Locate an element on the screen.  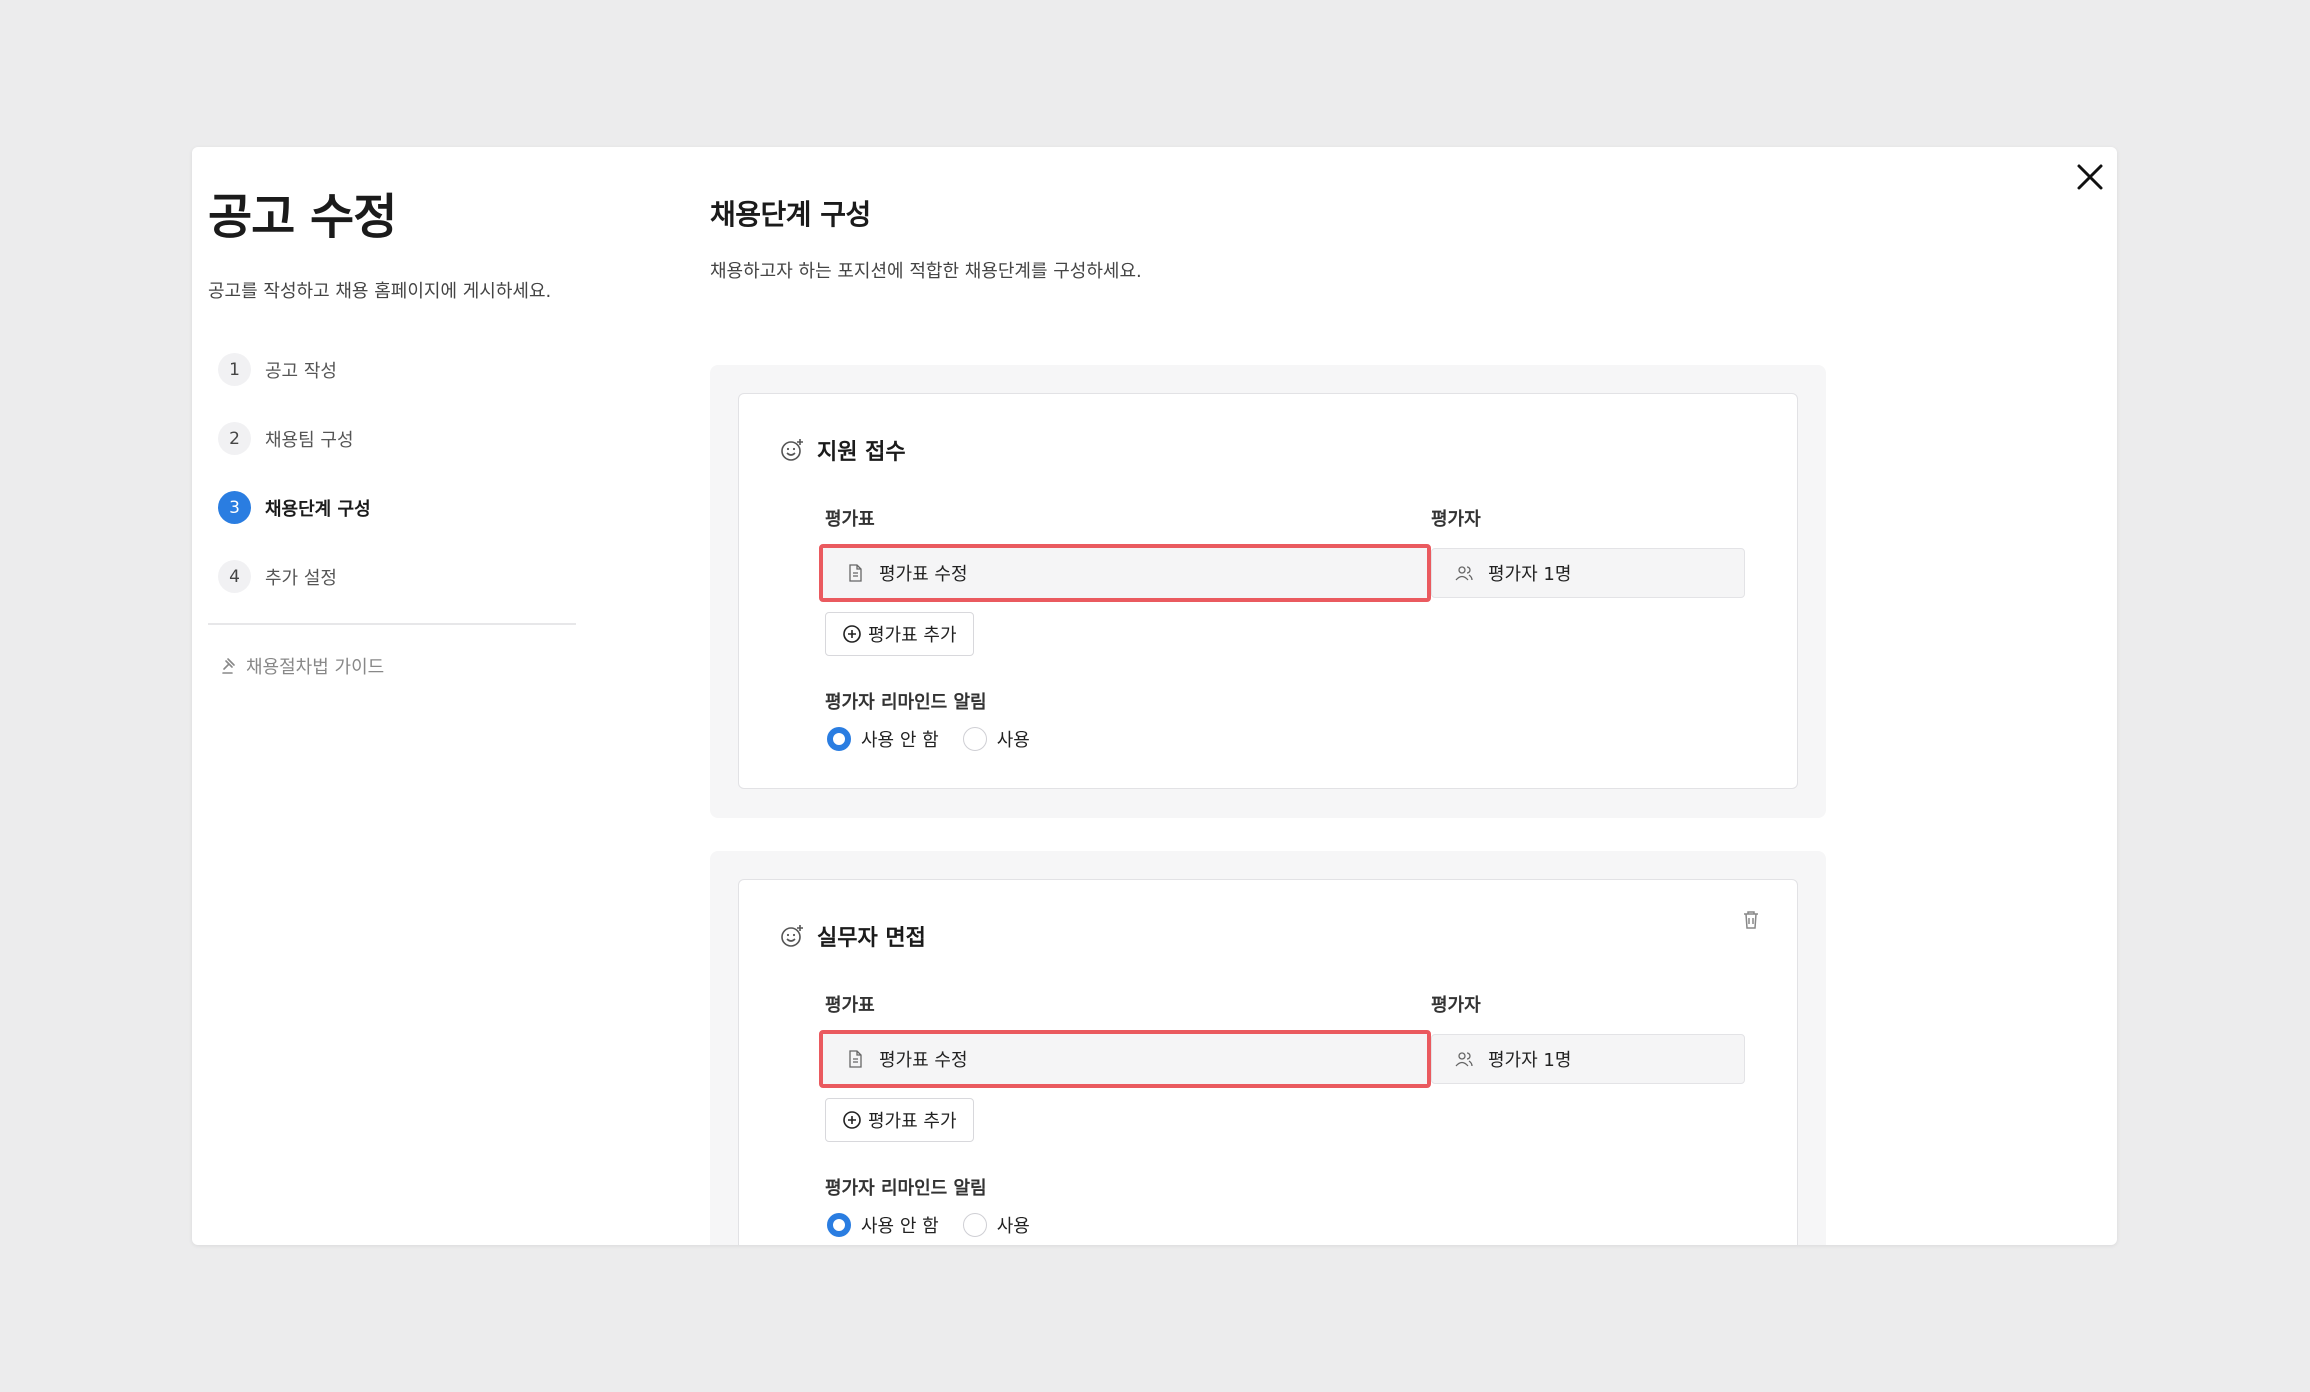
page-description: 공고를 작성하고 채용 홈페이지에 게시하세요. is located at coordinates (380, 291).